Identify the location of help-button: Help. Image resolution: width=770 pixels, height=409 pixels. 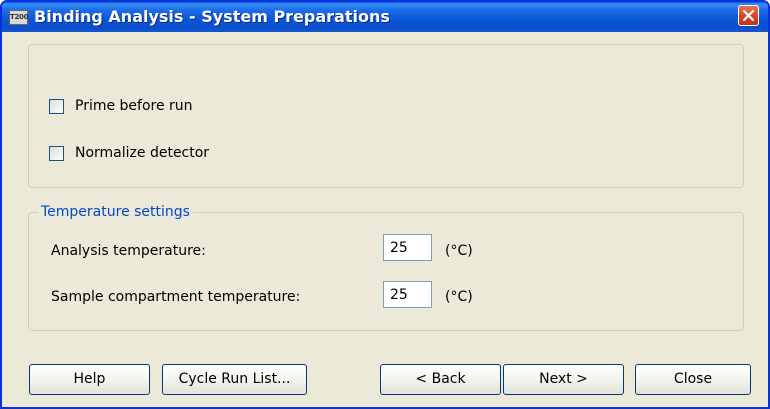
(89, 379).